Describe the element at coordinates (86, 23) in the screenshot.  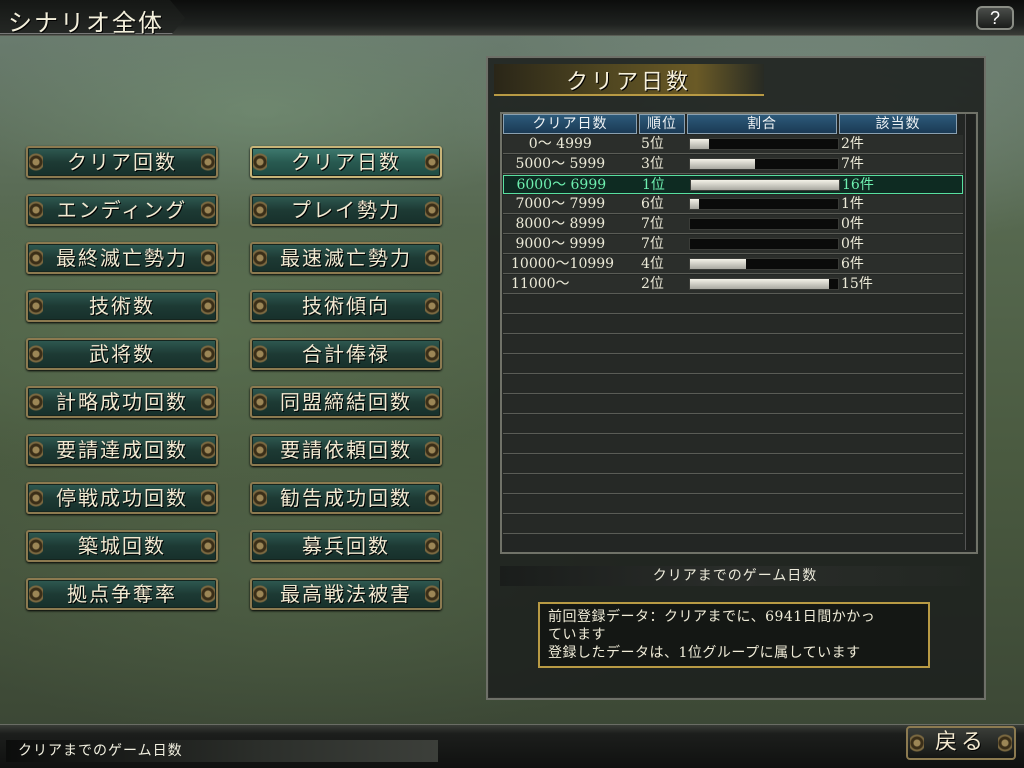
I see `screen-title: シナリオ全体` at that location.